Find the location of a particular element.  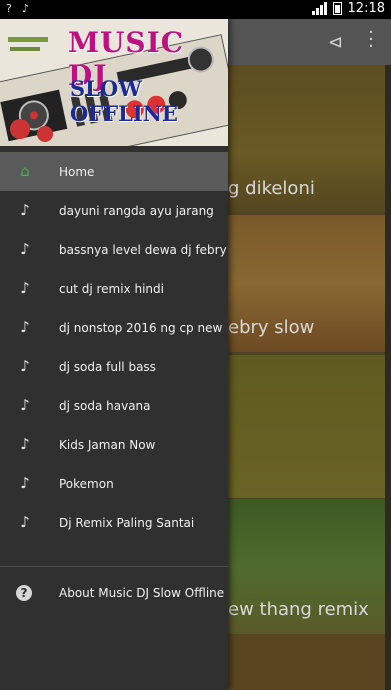

drawer-item-song: ♪ dj nonstop 2016 ng cp new is located at coordinates (114, 327).